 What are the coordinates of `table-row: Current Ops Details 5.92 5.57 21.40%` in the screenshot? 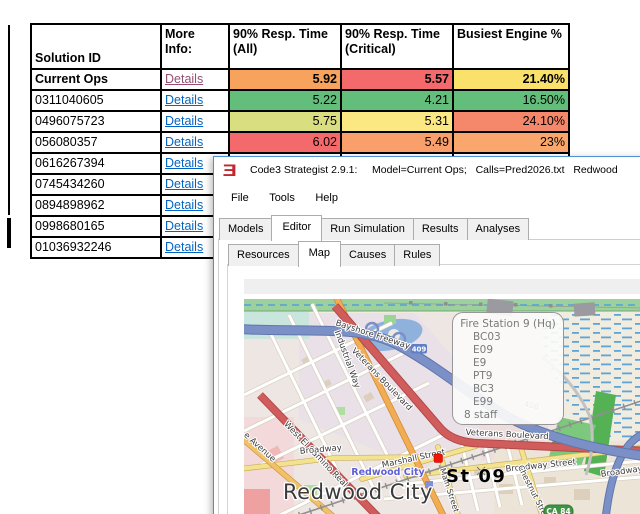 It's located at (300, 79).